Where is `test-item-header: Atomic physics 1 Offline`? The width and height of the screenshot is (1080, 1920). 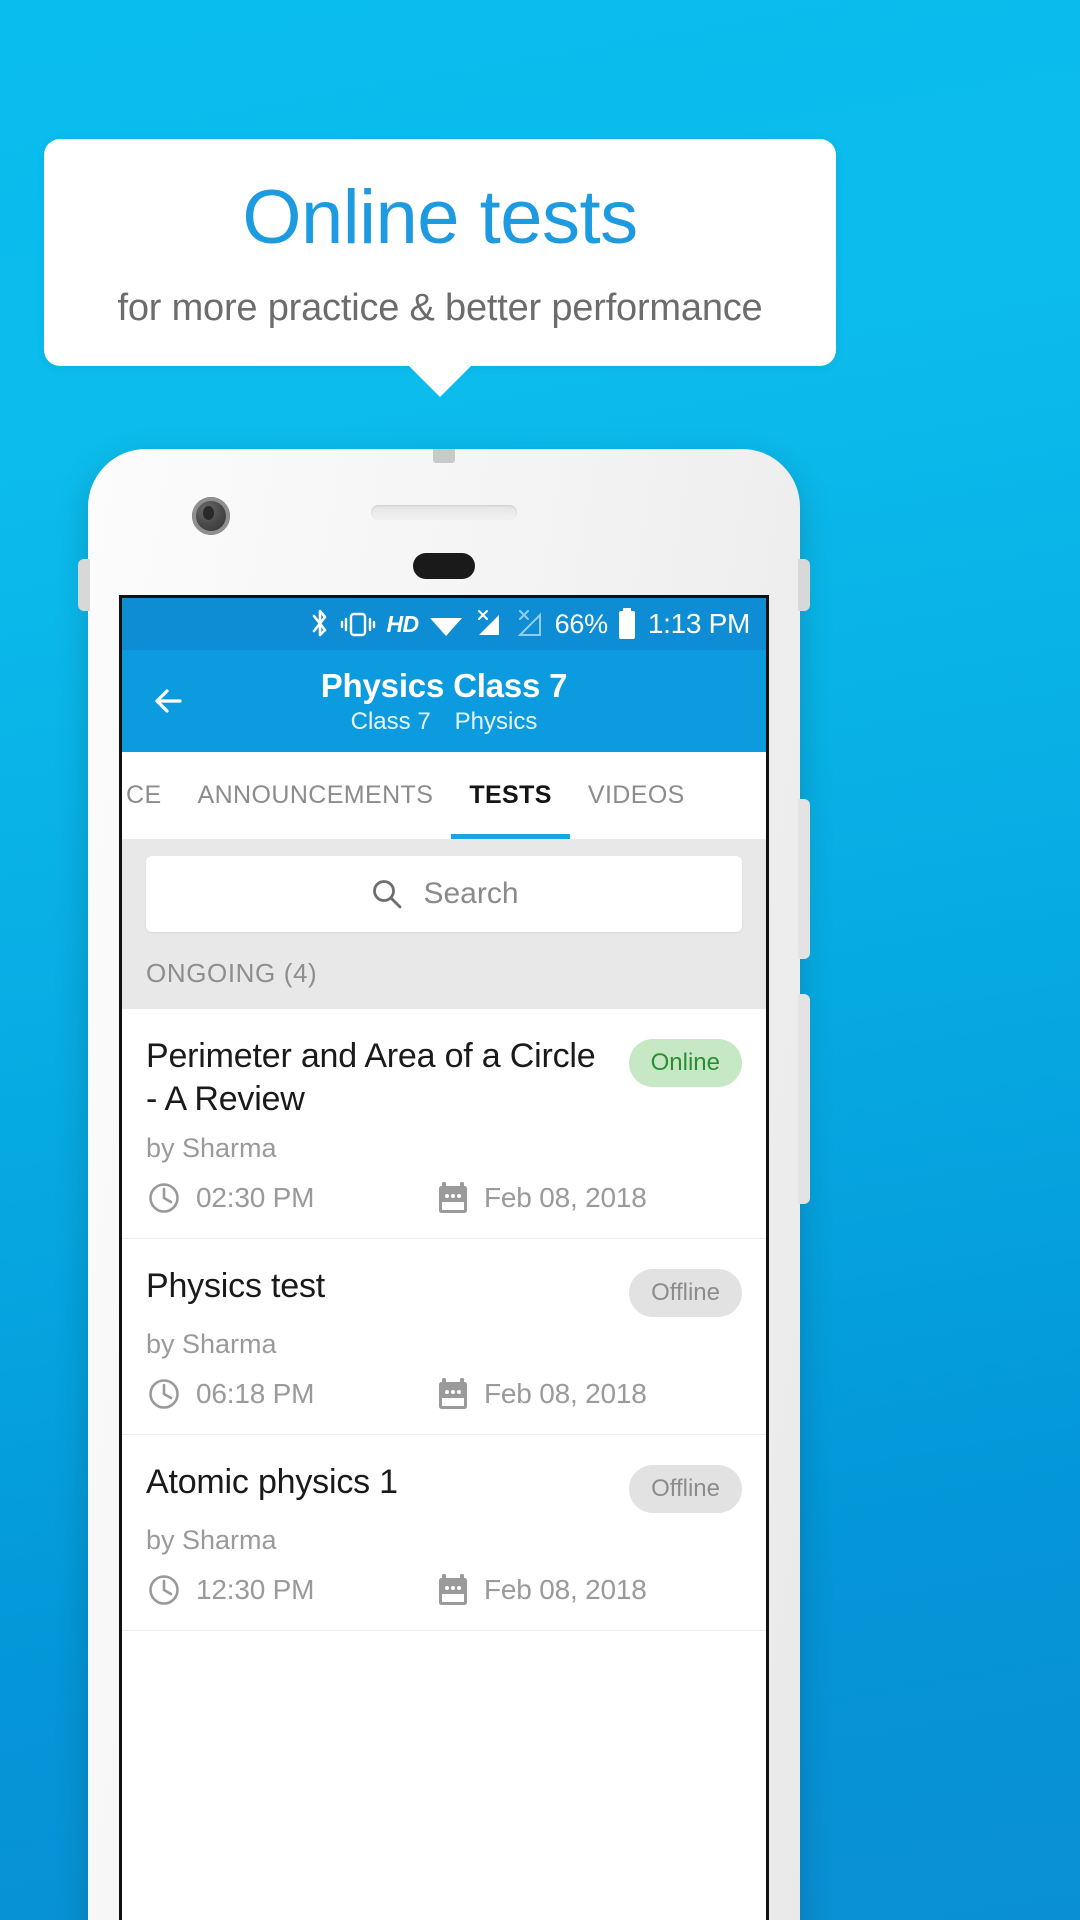
test-item-header: Atomic physics 1 Offline is located at coordinates (444, 1487).